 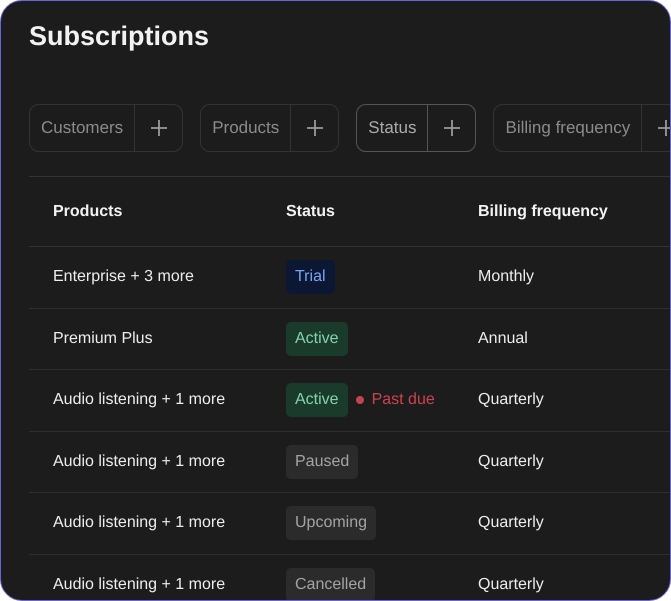 I want to click on filter-chip: Customers, so click(x=106, y=128).